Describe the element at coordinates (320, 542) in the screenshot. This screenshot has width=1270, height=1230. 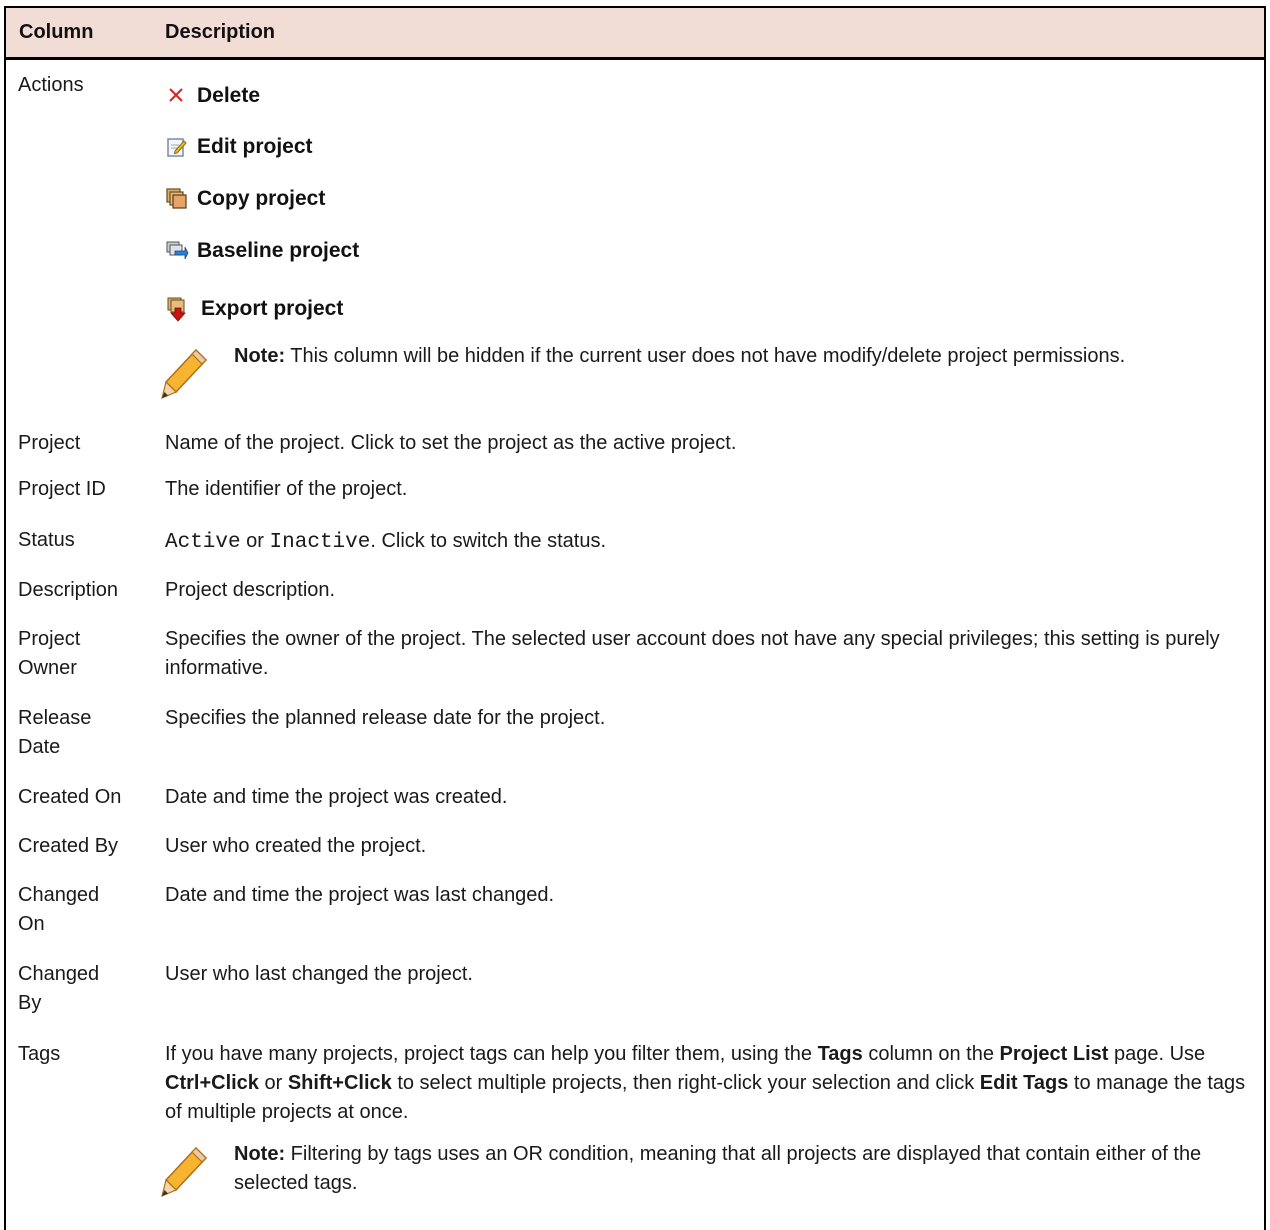
I see `status-inactive-code: Inactive` at that location.